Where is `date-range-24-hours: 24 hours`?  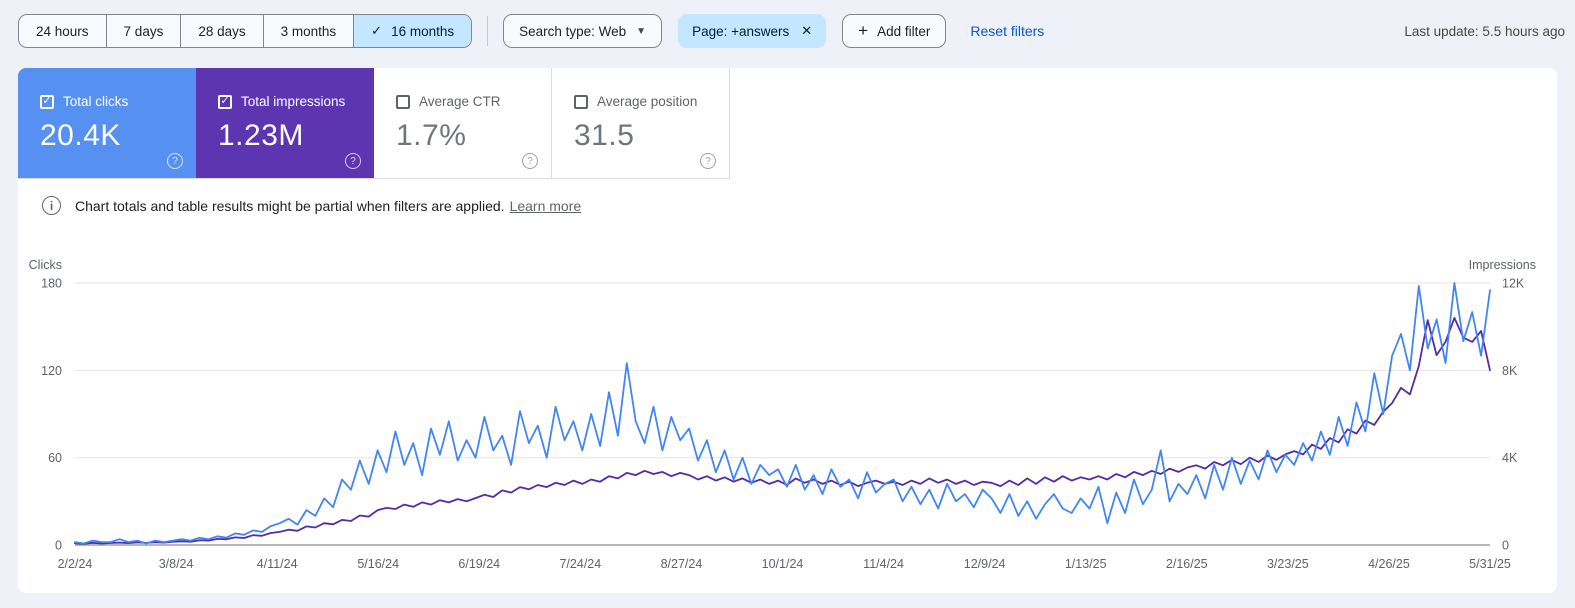
date-range-24-hours: 24 hours is located at coordinates (63, 31).